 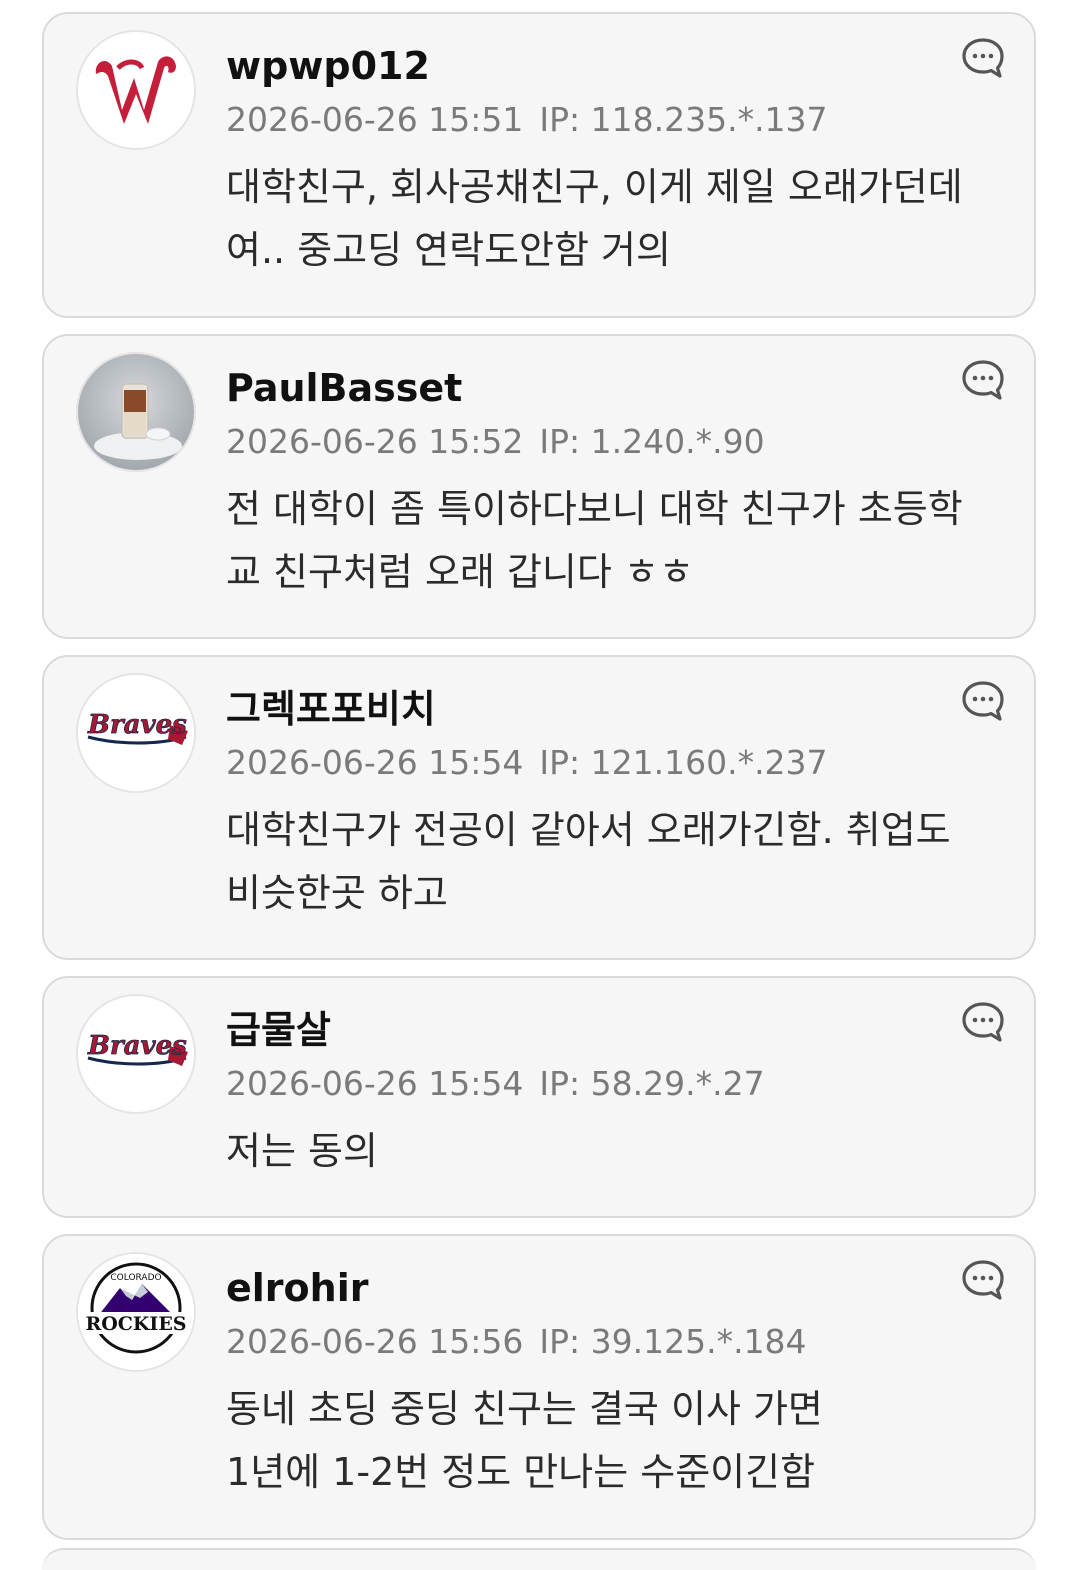 What do you see at coordinates (600, 388) in the screenshot?
I see `comment-nickname: PaulBasset` at bounding box center [600, 388].